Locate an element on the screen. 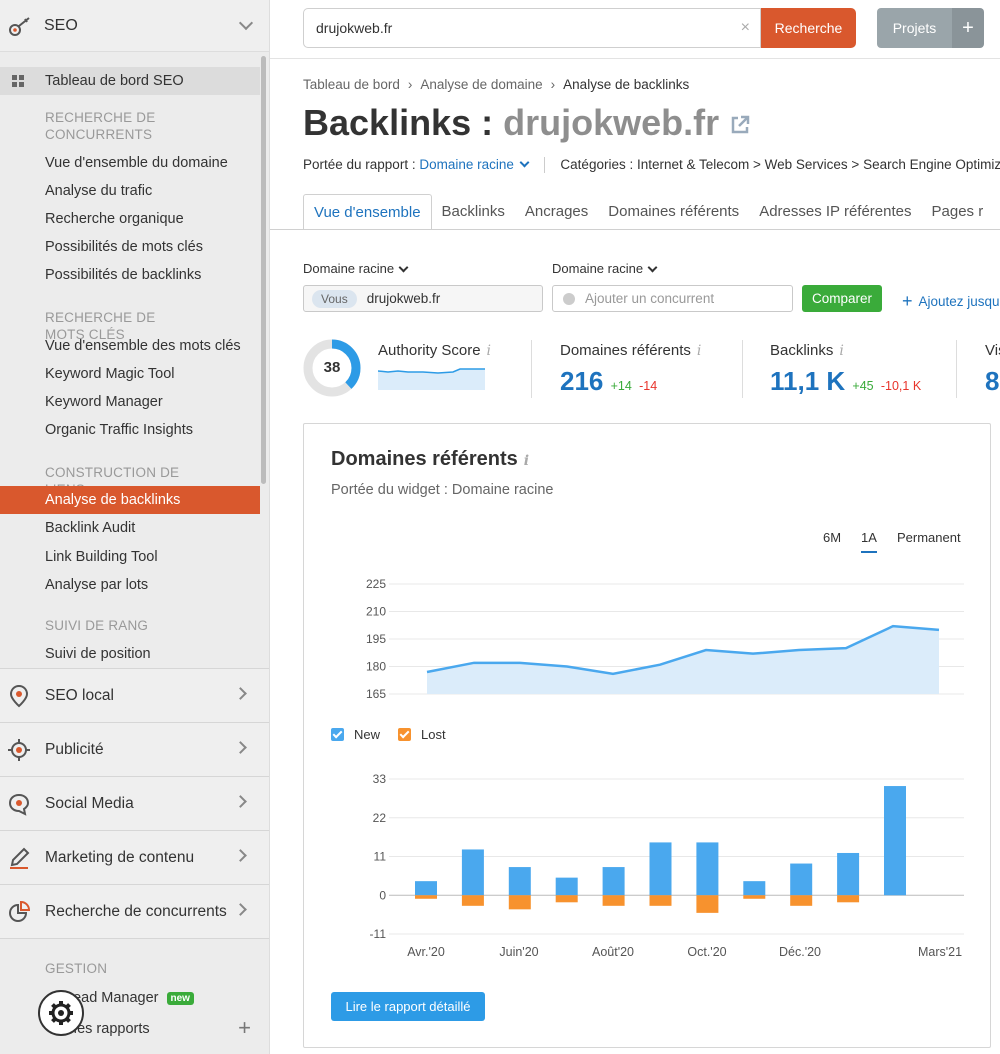 The image size is (1000, 1054). sidebar-item: Keyword Magic Tool is located at coordinates (130, 374).